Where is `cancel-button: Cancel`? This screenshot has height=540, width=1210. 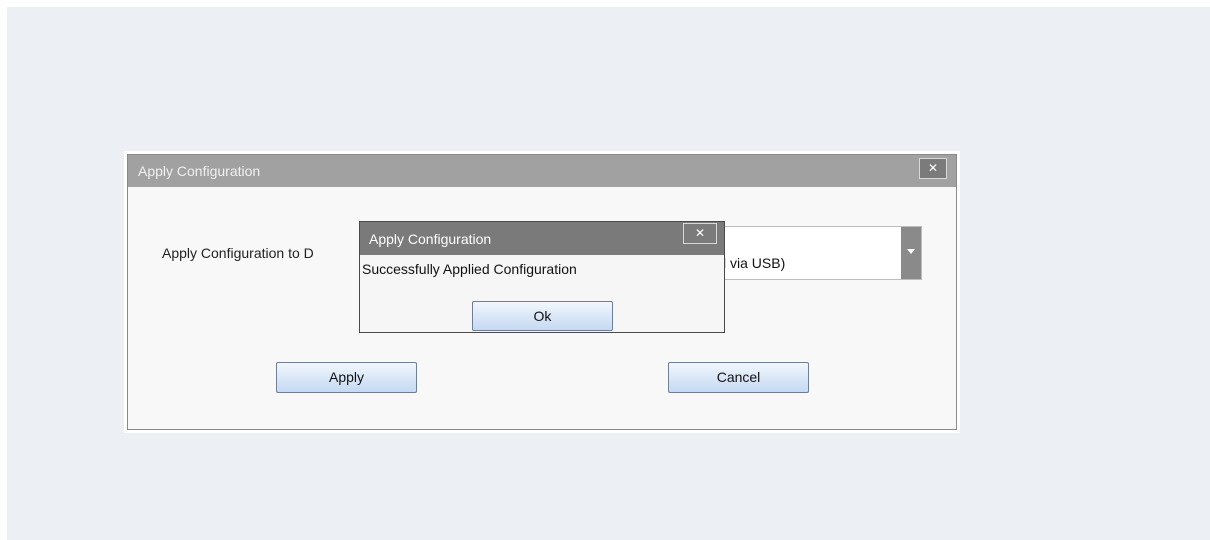 cancel-button: Cancel is located at coordinates (738, 377).